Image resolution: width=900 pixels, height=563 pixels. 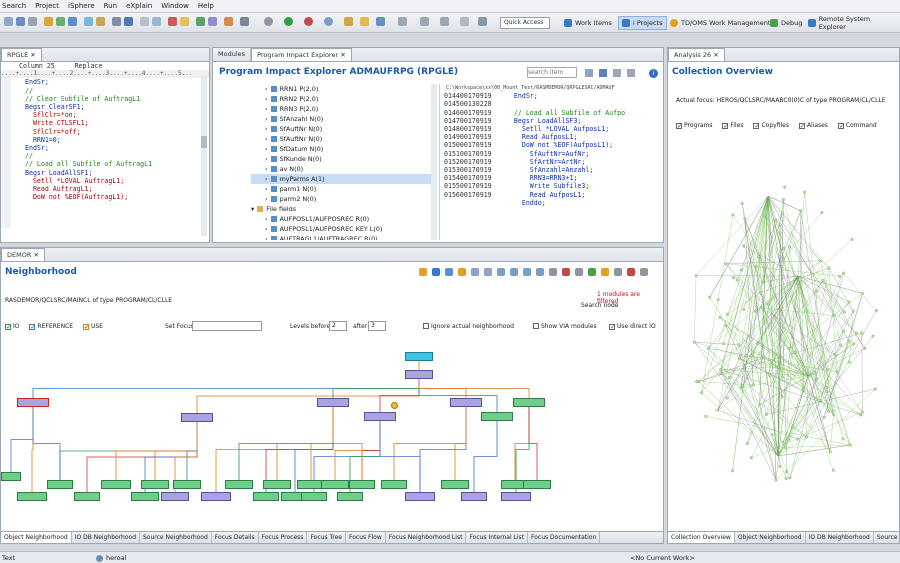 I want to click on menu-window: Window, so click(x=175, y=6).